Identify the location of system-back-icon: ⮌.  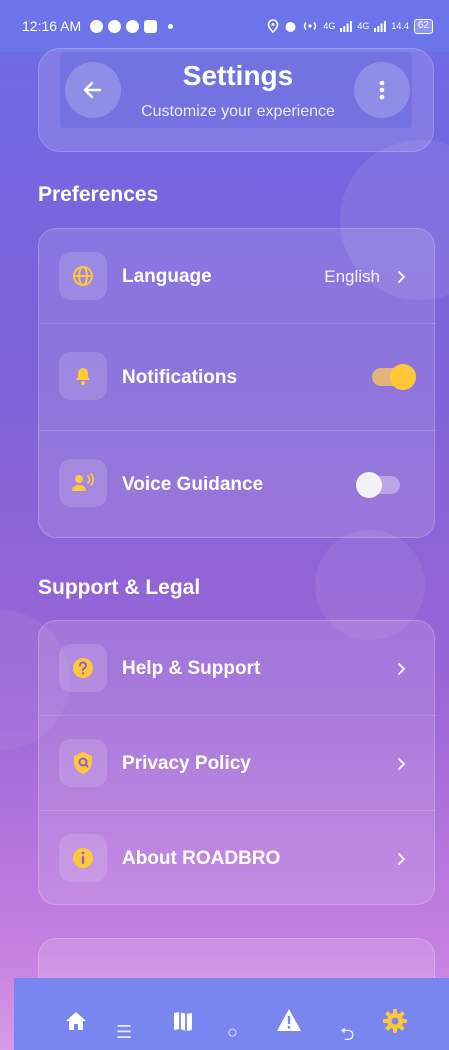
(347, 1036).